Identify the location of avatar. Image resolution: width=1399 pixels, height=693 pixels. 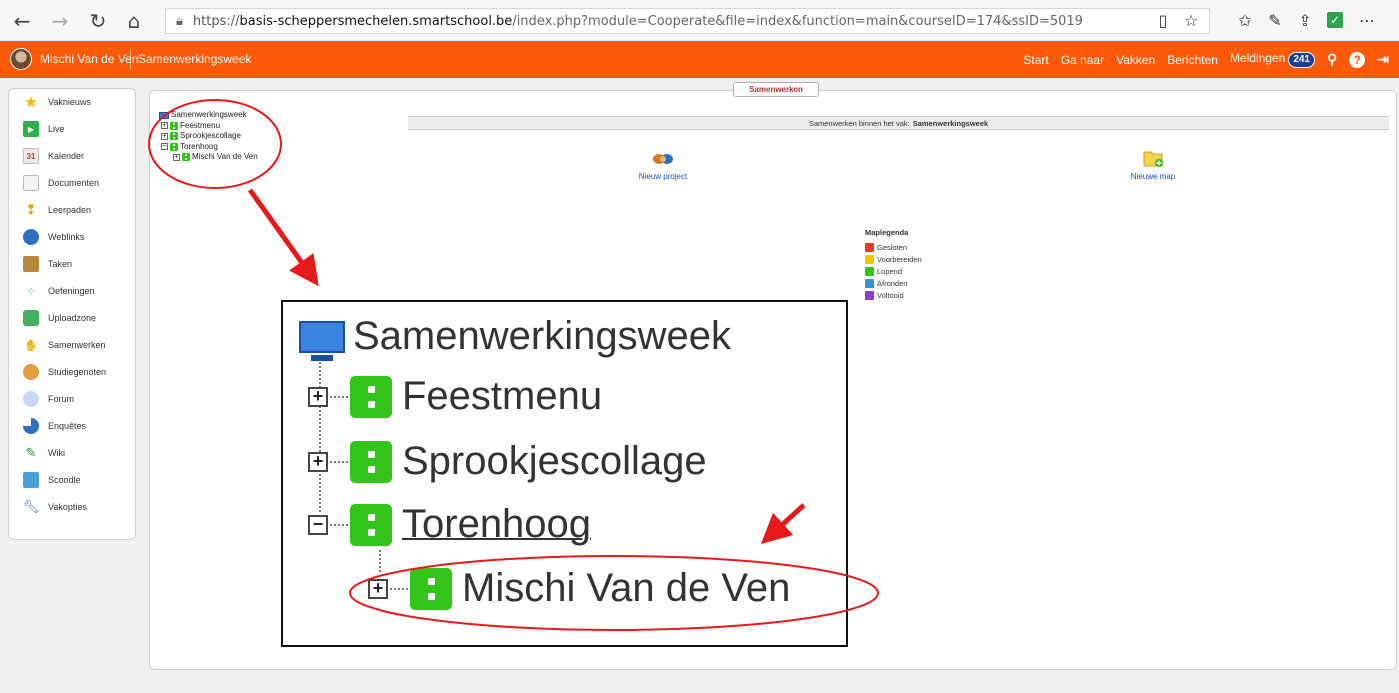
(21, 59).